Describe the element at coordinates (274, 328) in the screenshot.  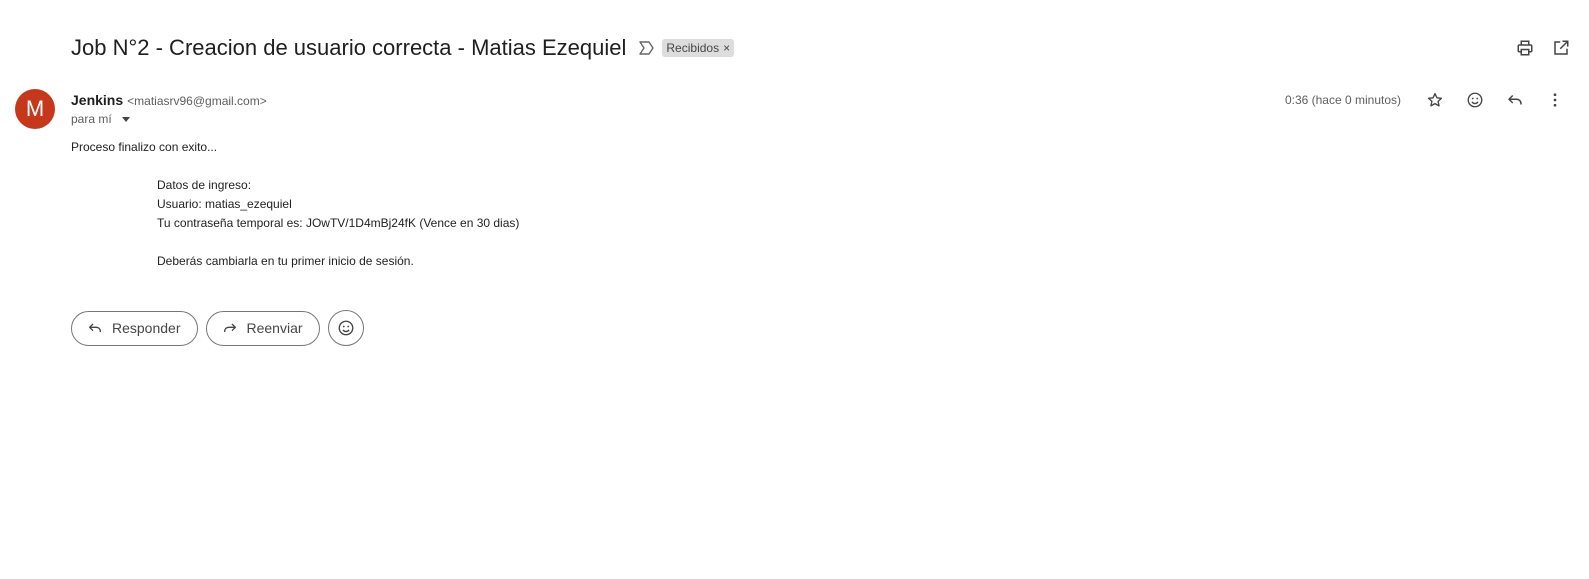
I see `forward-button-label: Reenviar` at that location.